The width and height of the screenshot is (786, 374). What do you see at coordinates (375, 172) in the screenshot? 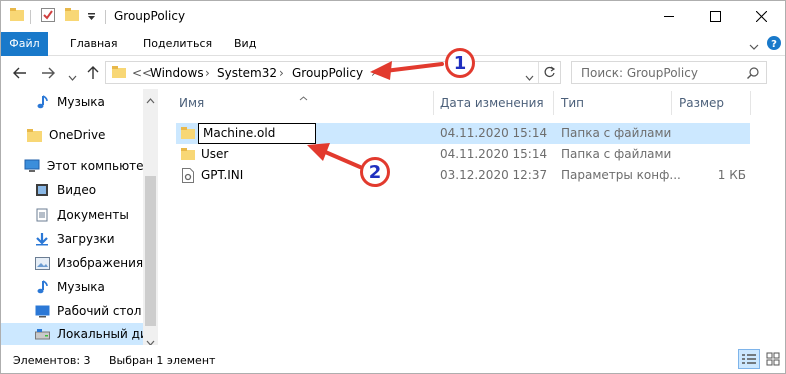
I see `annotation-badge: 2` at bounding box center [375, 172].